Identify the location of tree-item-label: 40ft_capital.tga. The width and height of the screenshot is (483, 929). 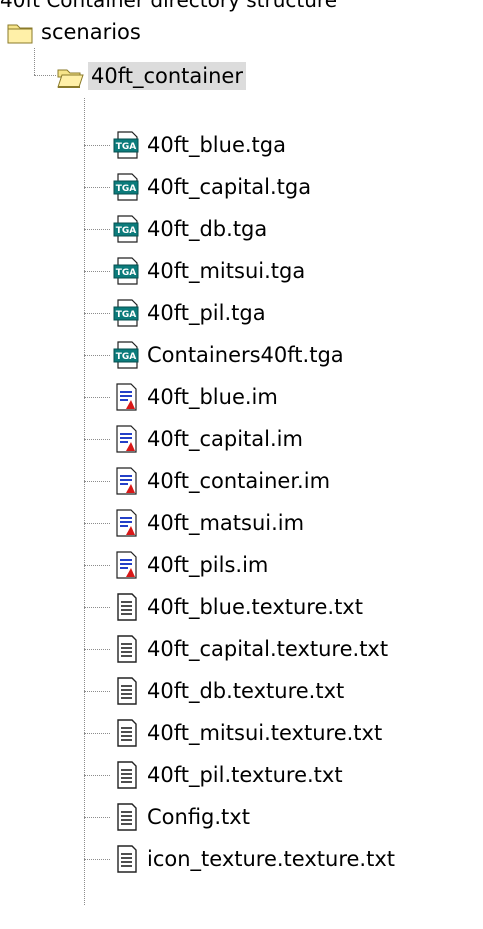
(229, 187).